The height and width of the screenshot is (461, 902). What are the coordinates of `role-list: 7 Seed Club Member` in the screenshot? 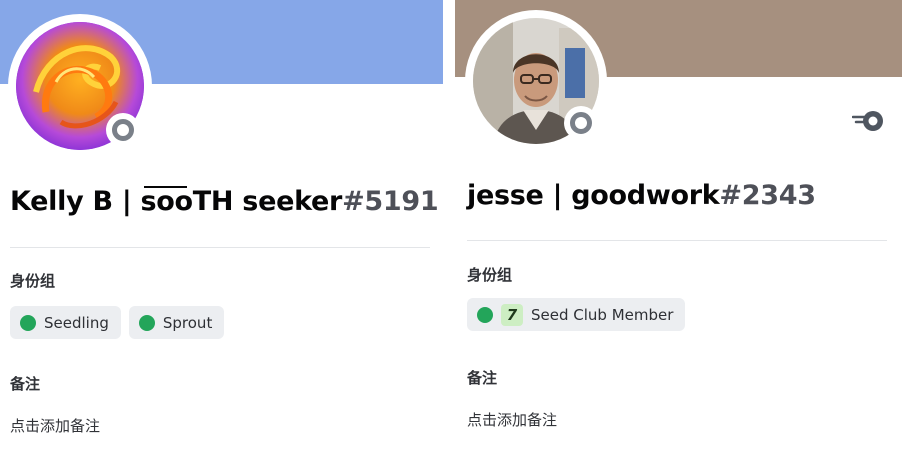 It's located at (576, 314).